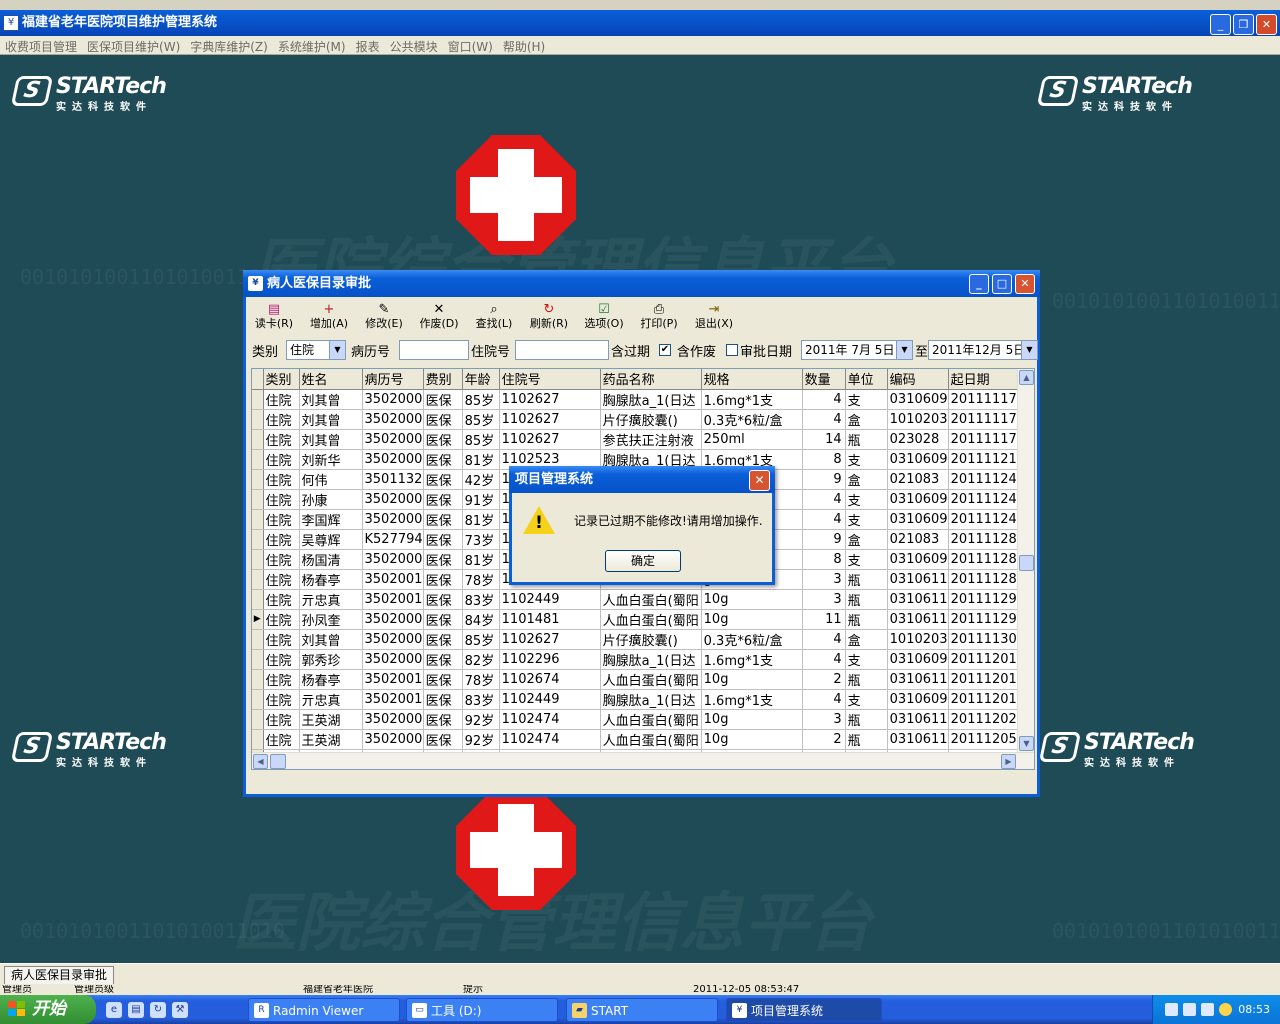 The height and width of the screenshot is (1024, 1280). What do you see at coordinates (824, 699) in the screenshot?
I see `table-cell: 4` at bounding box center [824, 699].